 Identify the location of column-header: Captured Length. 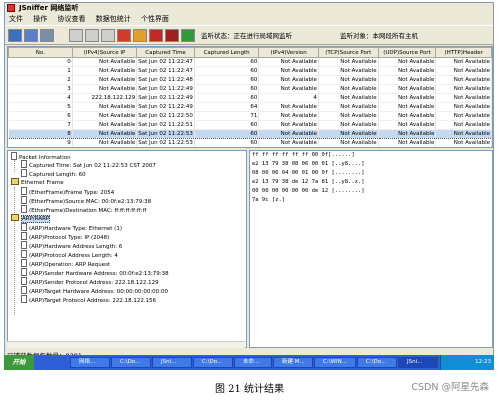
(226, 52).